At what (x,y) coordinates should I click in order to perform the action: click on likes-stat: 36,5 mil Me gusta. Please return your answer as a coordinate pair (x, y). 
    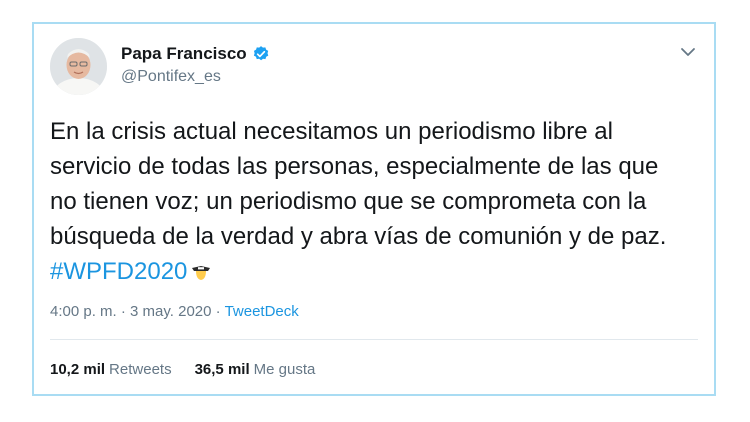
    Looking at the image, I should click on (255, 369).